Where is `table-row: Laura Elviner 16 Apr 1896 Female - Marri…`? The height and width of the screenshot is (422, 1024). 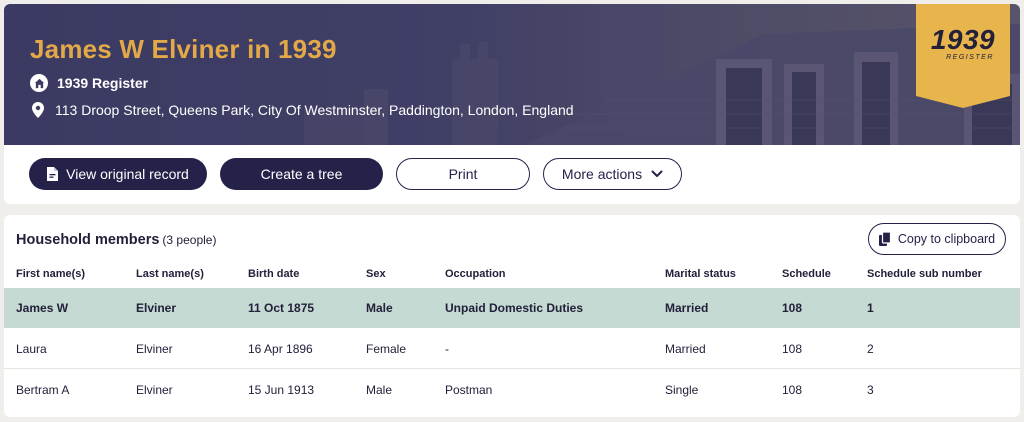 table-row: Laura Elviner 16 Apr 1896 Female - Marri… is located at coordinates (512, 349).